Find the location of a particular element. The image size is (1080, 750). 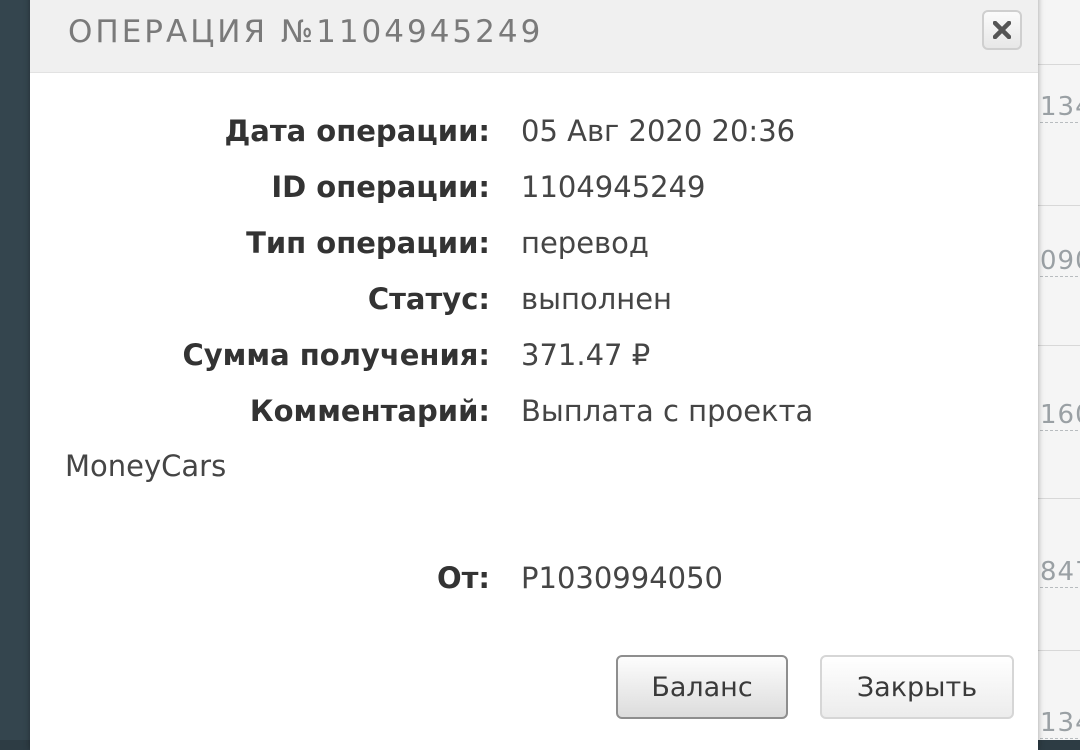

row-amount: Сумма получения: 371.47 ₽ is located at coordinates (534, 355).